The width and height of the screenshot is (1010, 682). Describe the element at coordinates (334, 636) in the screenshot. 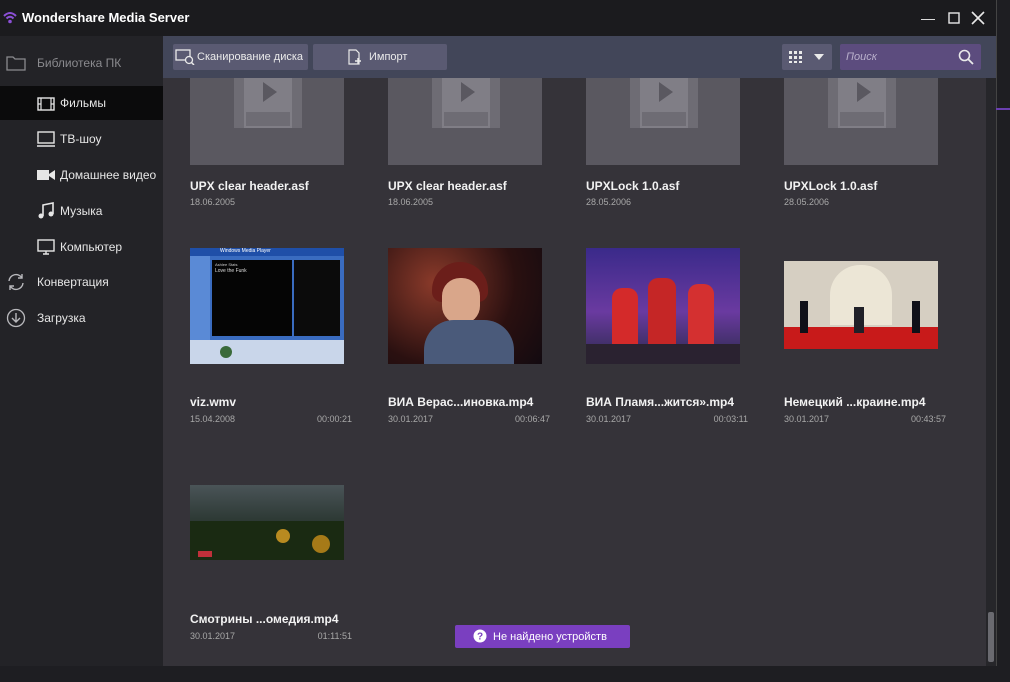

I see `media-duration: 01:11:51` at that location.